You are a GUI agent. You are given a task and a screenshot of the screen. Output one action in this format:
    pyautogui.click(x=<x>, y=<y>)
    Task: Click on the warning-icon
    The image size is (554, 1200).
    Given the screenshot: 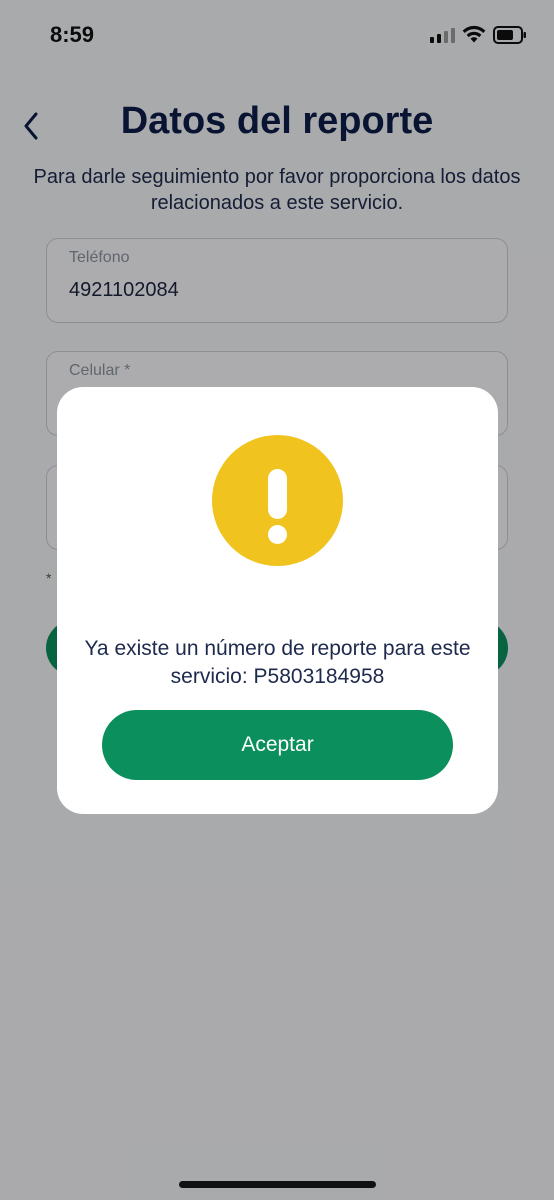 What is the action you would take?
    pyautogui.click(x=277, y=500)
    